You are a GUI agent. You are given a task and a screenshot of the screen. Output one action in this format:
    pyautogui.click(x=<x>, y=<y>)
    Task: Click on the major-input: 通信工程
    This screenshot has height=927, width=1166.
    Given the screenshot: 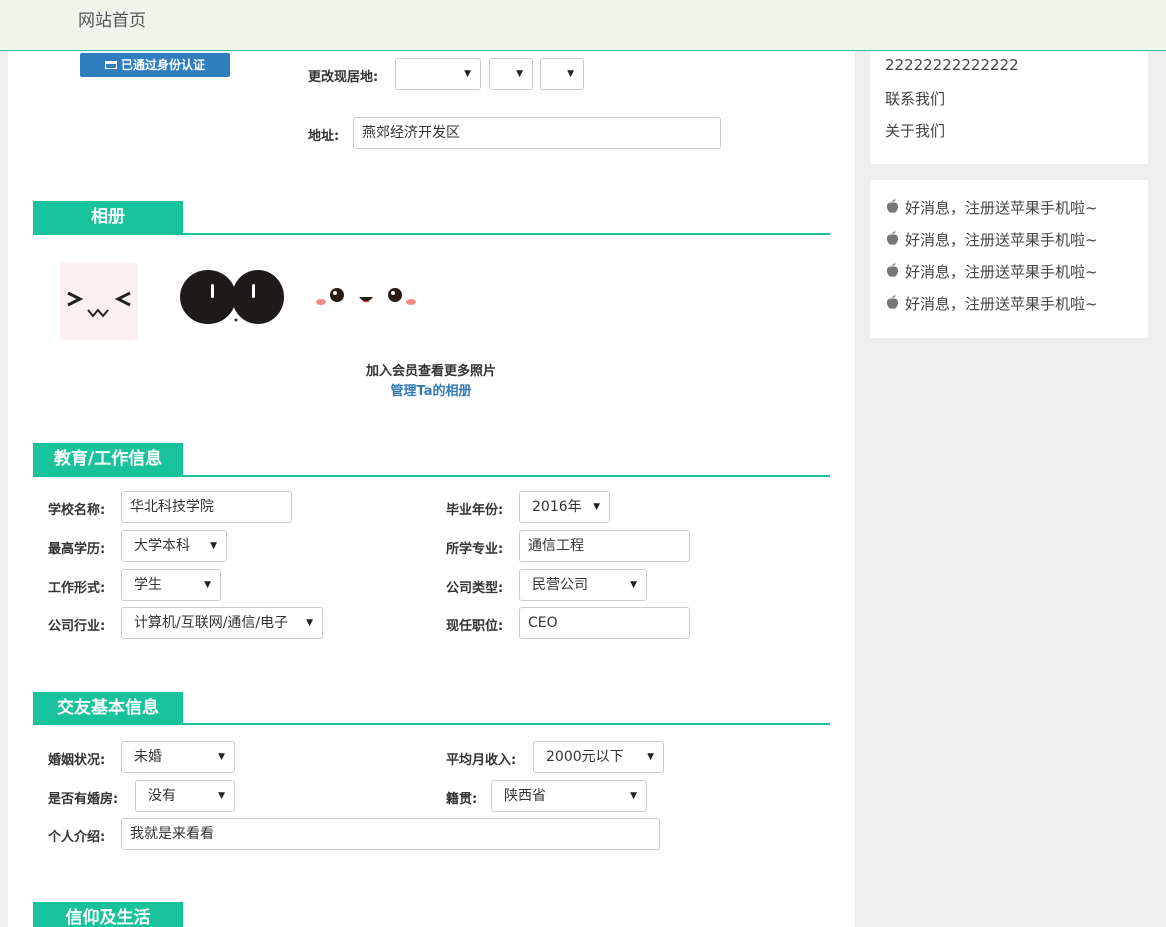 What is the action you would take?
    pyautogui.click(x=604, y=546)
    